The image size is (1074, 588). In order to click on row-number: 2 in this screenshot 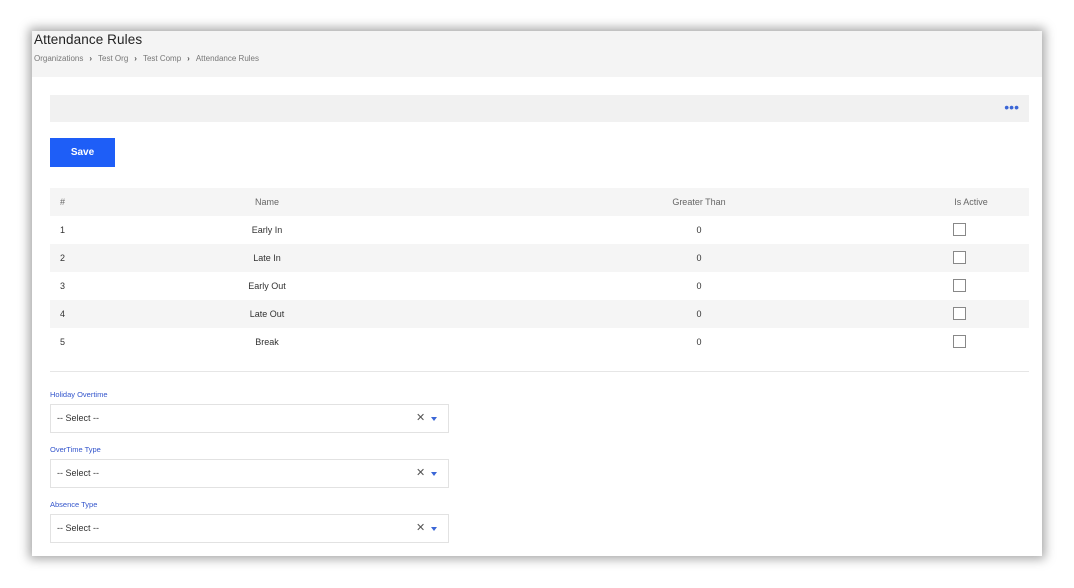, I will do `click(63, 258)`.